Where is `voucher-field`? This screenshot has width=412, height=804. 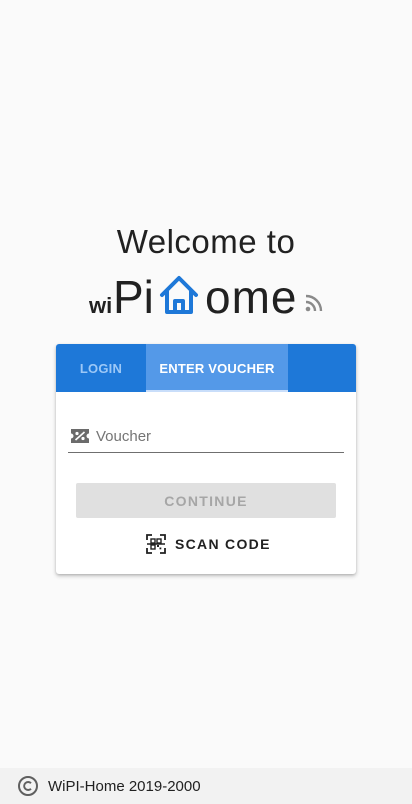
voucher-field is located at coordinates (206, 436).